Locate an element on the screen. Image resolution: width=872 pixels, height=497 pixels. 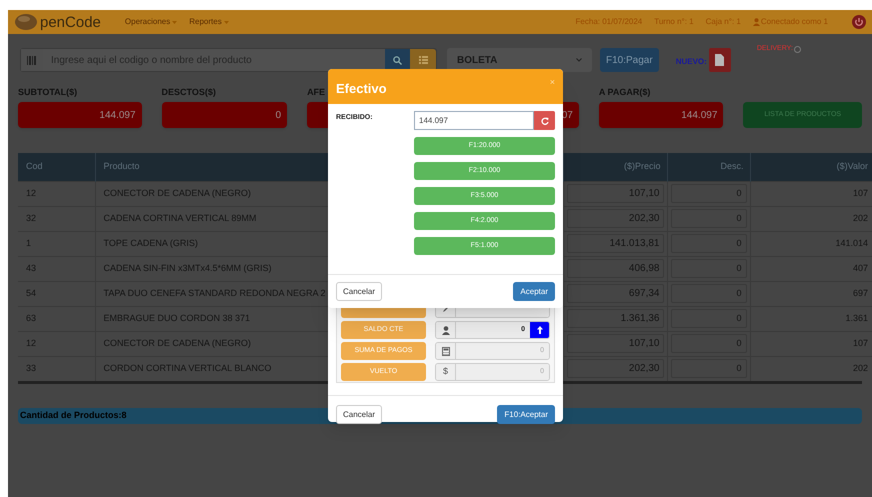
accept-button: F10:Aceptar is located at coordinates (526, 414).